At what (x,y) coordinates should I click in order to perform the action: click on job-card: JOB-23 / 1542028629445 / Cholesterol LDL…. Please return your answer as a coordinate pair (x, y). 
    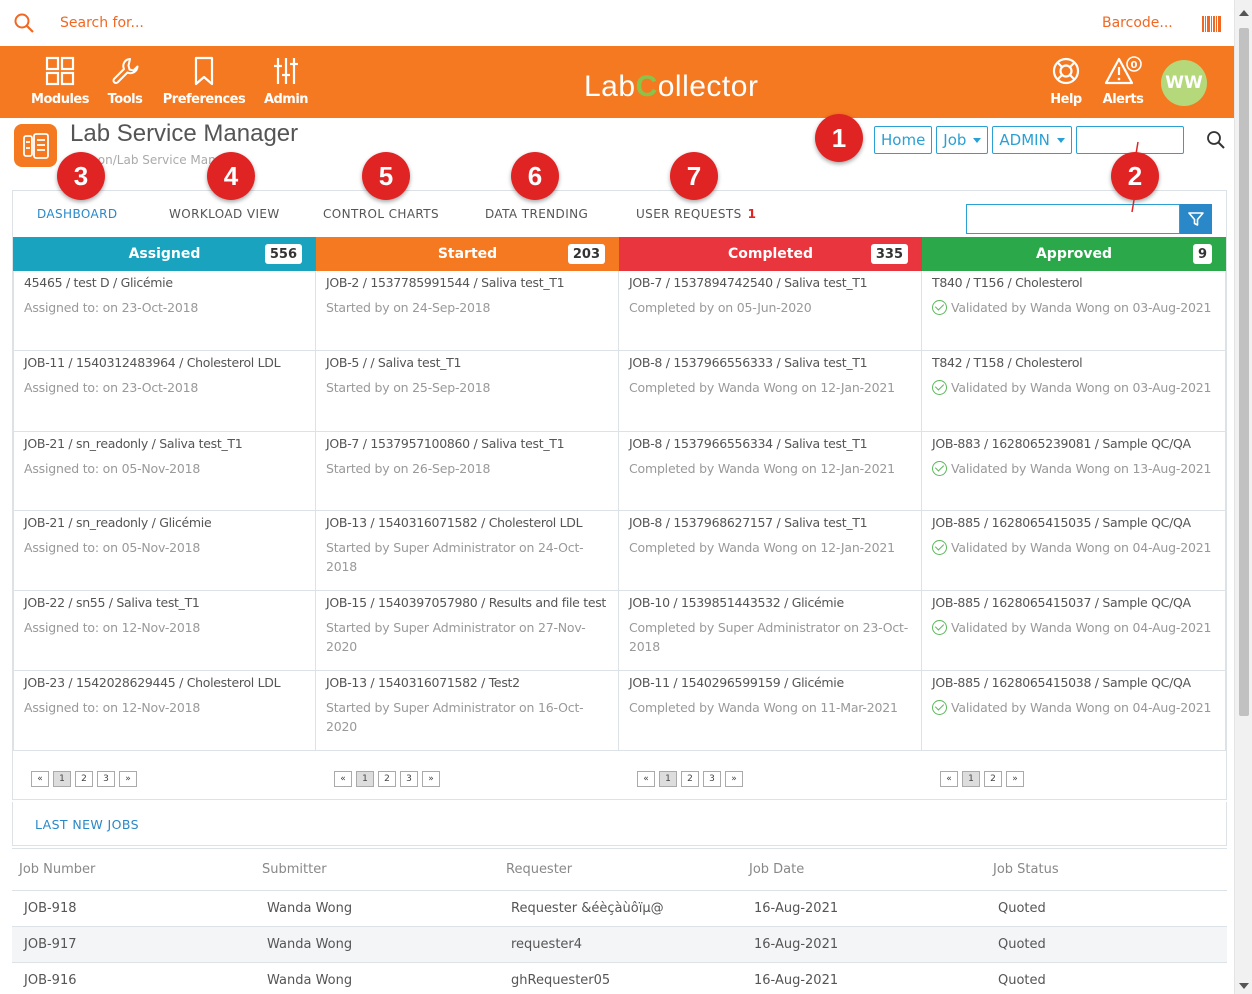
    Looking at the image, I should click on (164, 711).